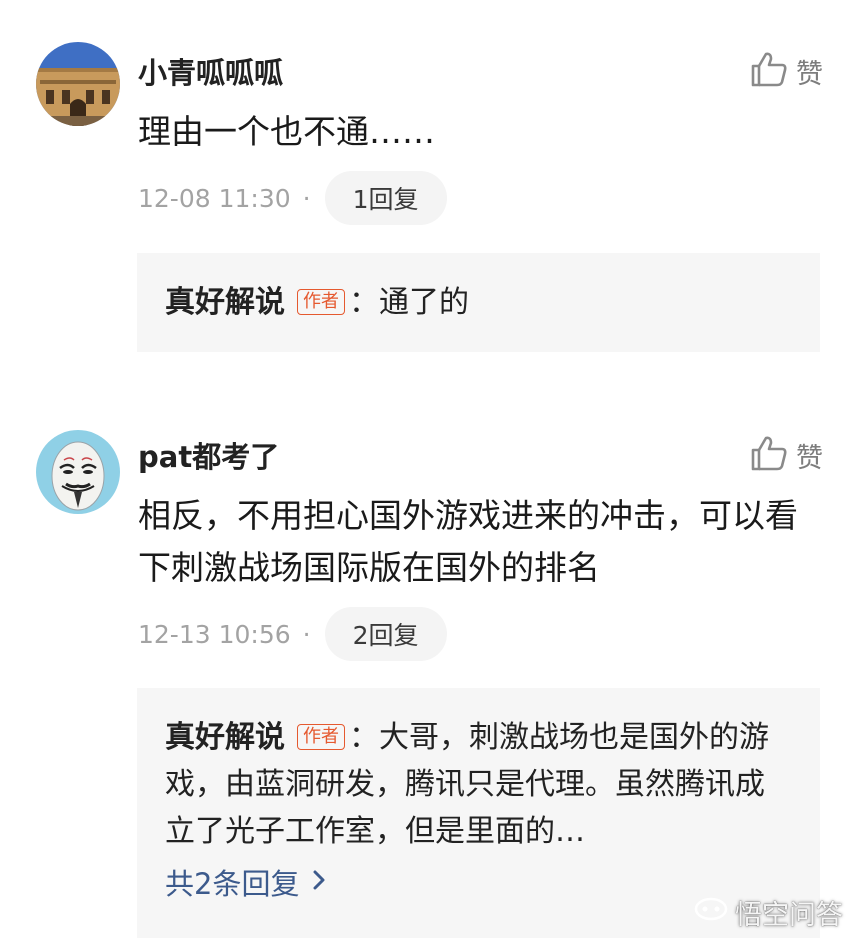  I want to click on username: pat都考了, so click(208, 455).